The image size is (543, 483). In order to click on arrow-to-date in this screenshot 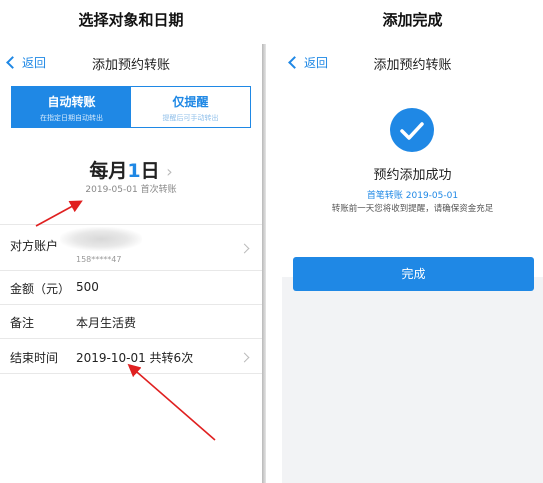, I will do `click(59, 213)`.